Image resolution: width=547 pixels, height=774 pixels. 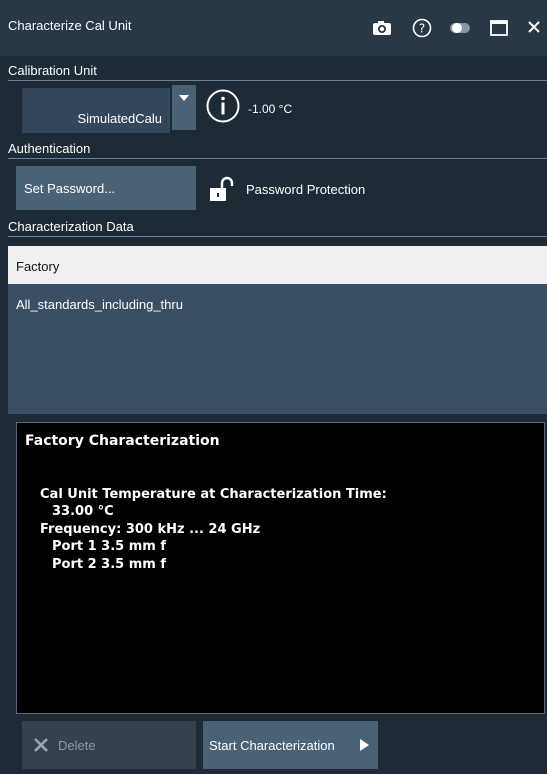 What do you see at coordinates (184, 98) in the screenshot?
I see `chevron-down-icon` at bounding box center [184, 98].